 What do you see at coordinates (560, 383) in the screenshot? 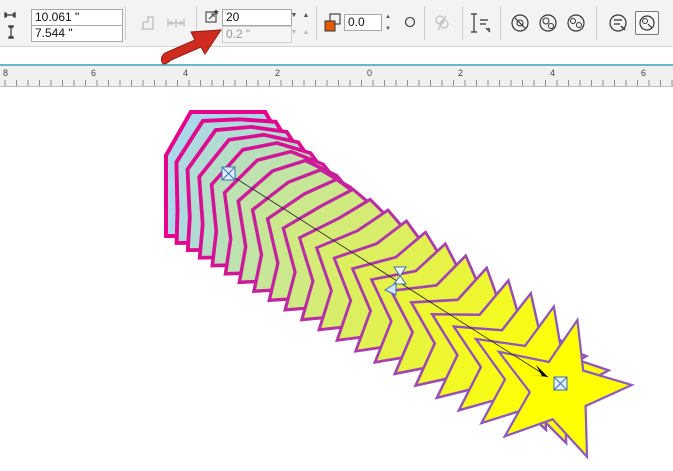
I see `end-handle` at bounding box center [560, 383].